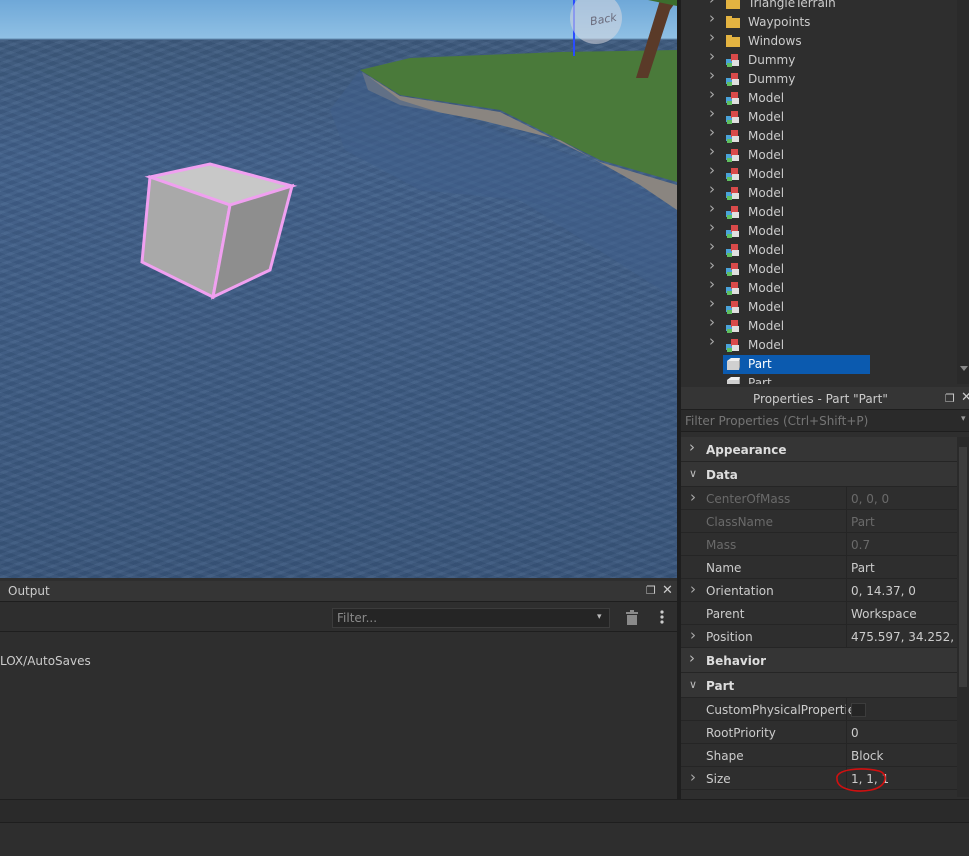  Describe the element at coordinates (964, 368) in the screenshot. I see `scroll-down-arrow-icon` at that location.